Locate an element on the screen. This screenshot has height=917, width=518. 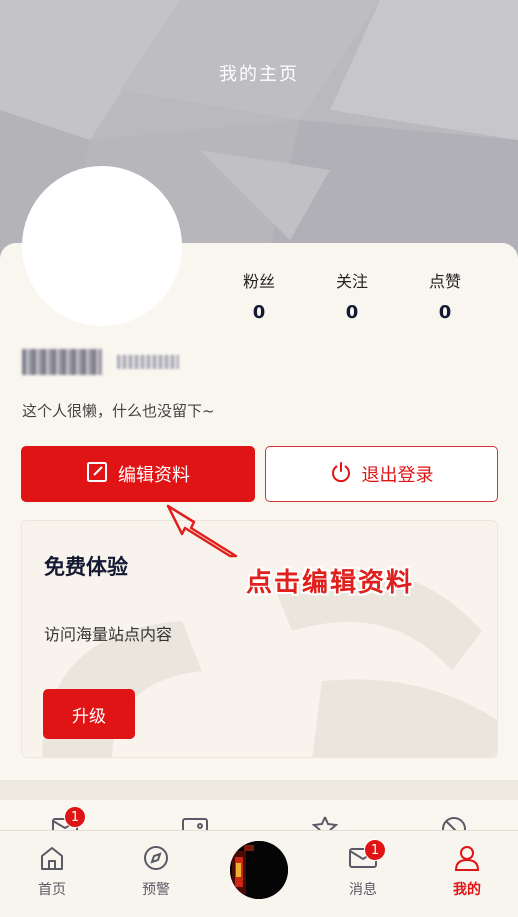
trial-description: 访问海量站点内容 is located at coordinates (108, 634).